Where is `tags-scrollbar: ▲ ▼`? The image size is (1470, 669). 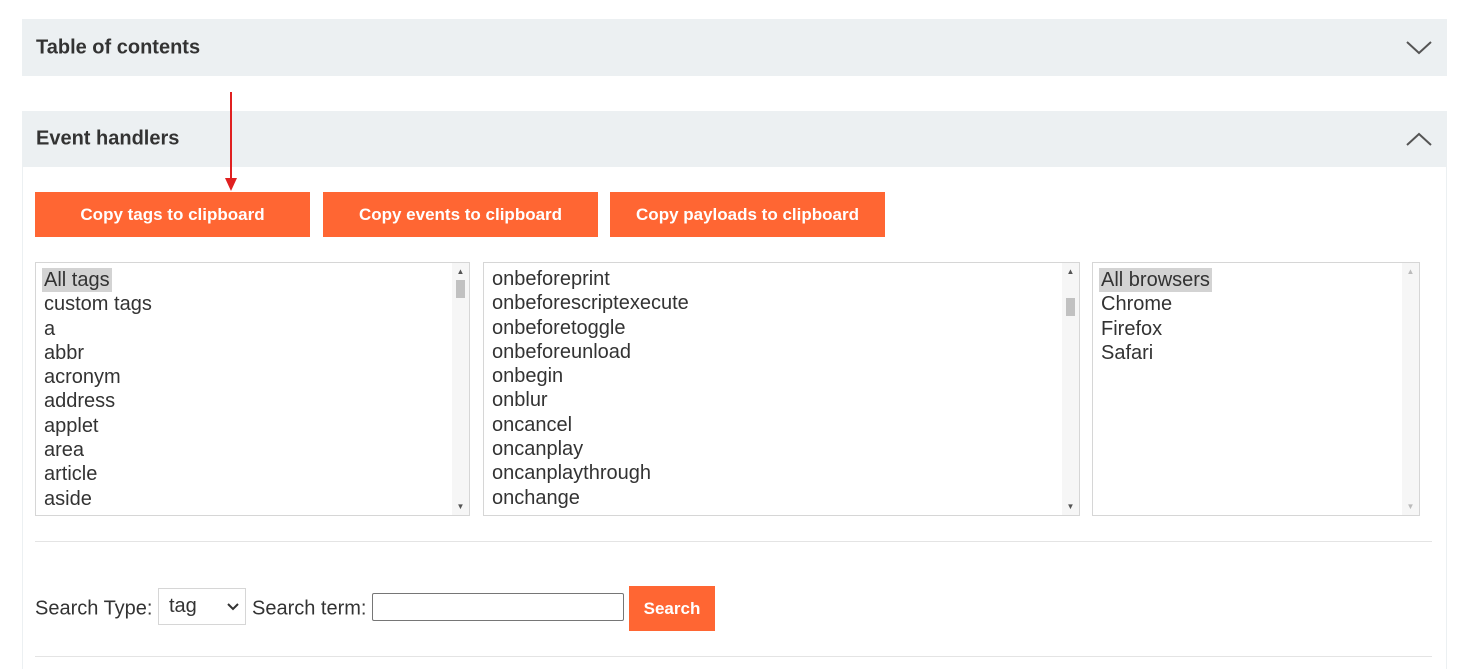 tags-scrollbar: ▲ ▼ is located at coordinates (460, 389).